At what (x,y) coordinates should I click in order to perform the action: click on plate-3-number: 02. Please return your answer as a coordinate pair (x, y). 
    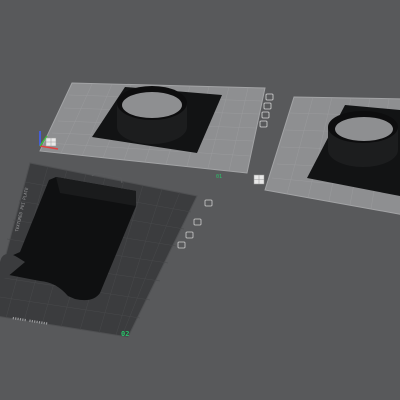
    Looking at the image, I should click on (125, 334).